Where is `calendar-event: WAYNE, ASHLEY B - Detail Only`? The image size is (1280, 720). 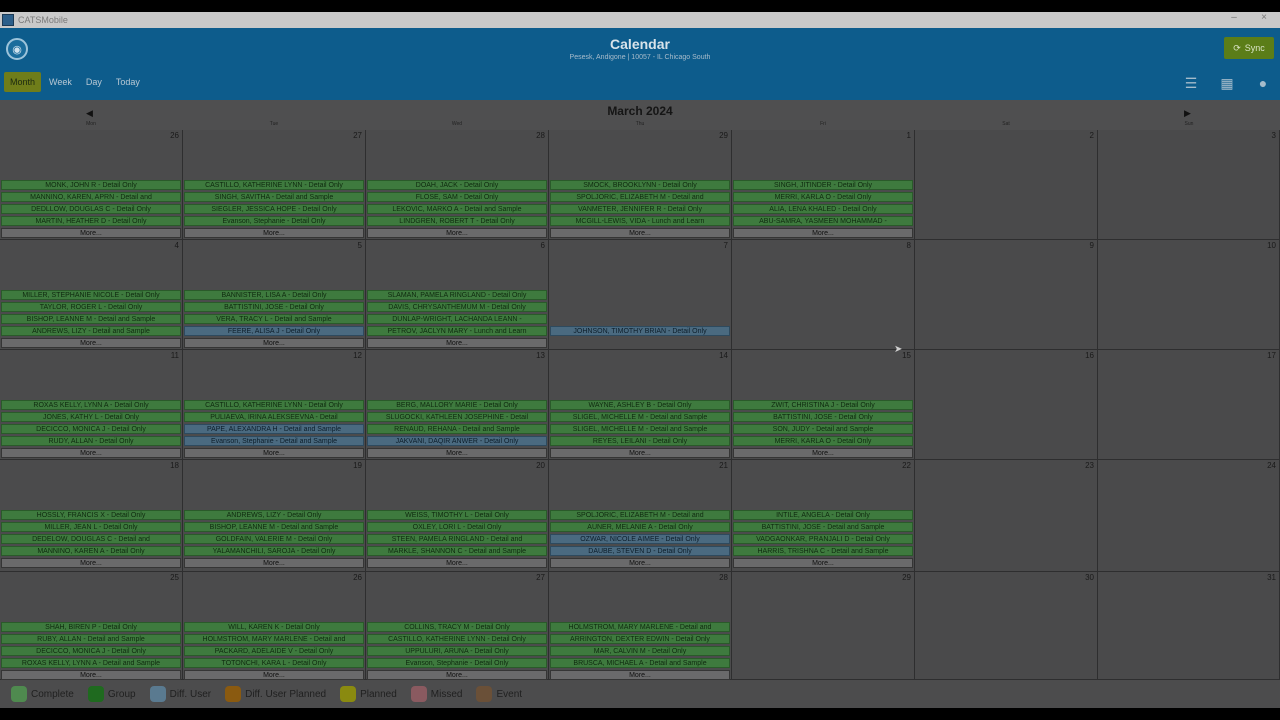
calendar-event: WAYNE, ASHLEY B - Detail Only is located at coordinates (640, 405).